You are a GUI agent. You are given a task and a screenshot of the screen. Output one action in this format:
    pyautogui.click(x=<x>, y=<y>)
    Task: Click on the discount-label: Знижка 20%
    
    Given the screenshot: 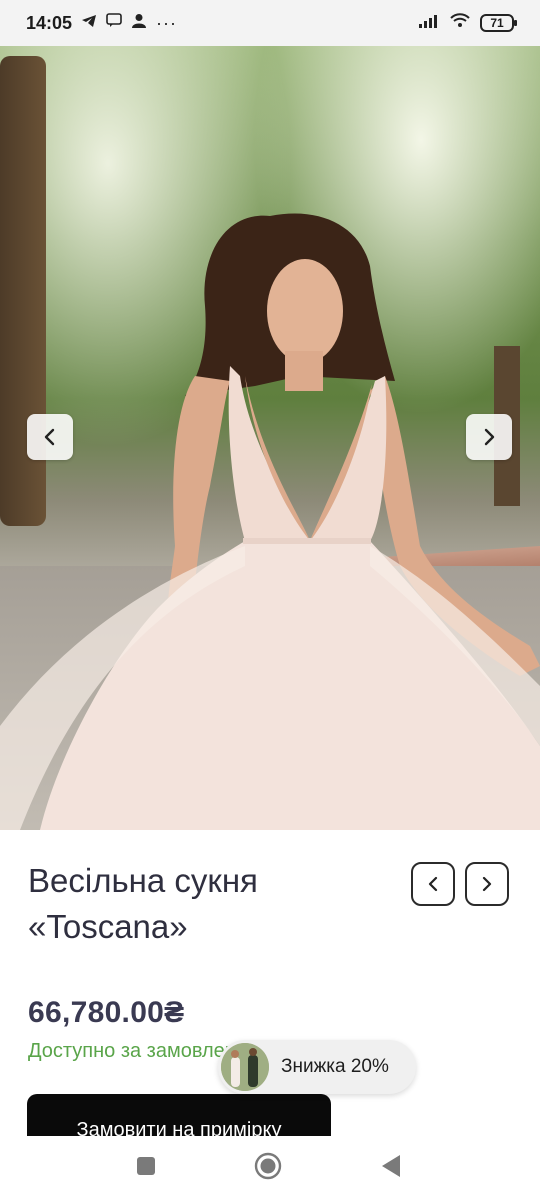 What is the action you would take?
    pyautogui.click(x=335, y=1066)
    